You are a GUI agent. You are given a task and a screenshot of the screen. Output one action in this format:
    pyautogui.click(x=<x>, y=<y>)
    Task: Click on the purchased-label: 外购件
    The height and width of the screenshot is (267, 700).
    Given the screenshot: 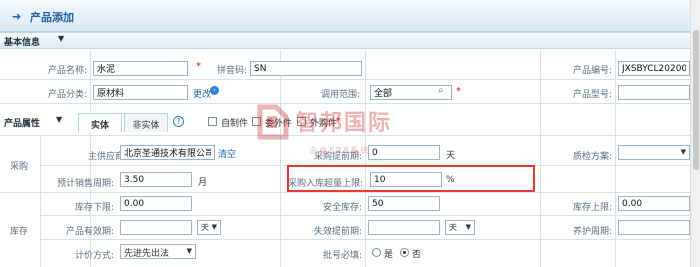 What is the action you would take?
    pyautogui.click(x=324, y=124)
    